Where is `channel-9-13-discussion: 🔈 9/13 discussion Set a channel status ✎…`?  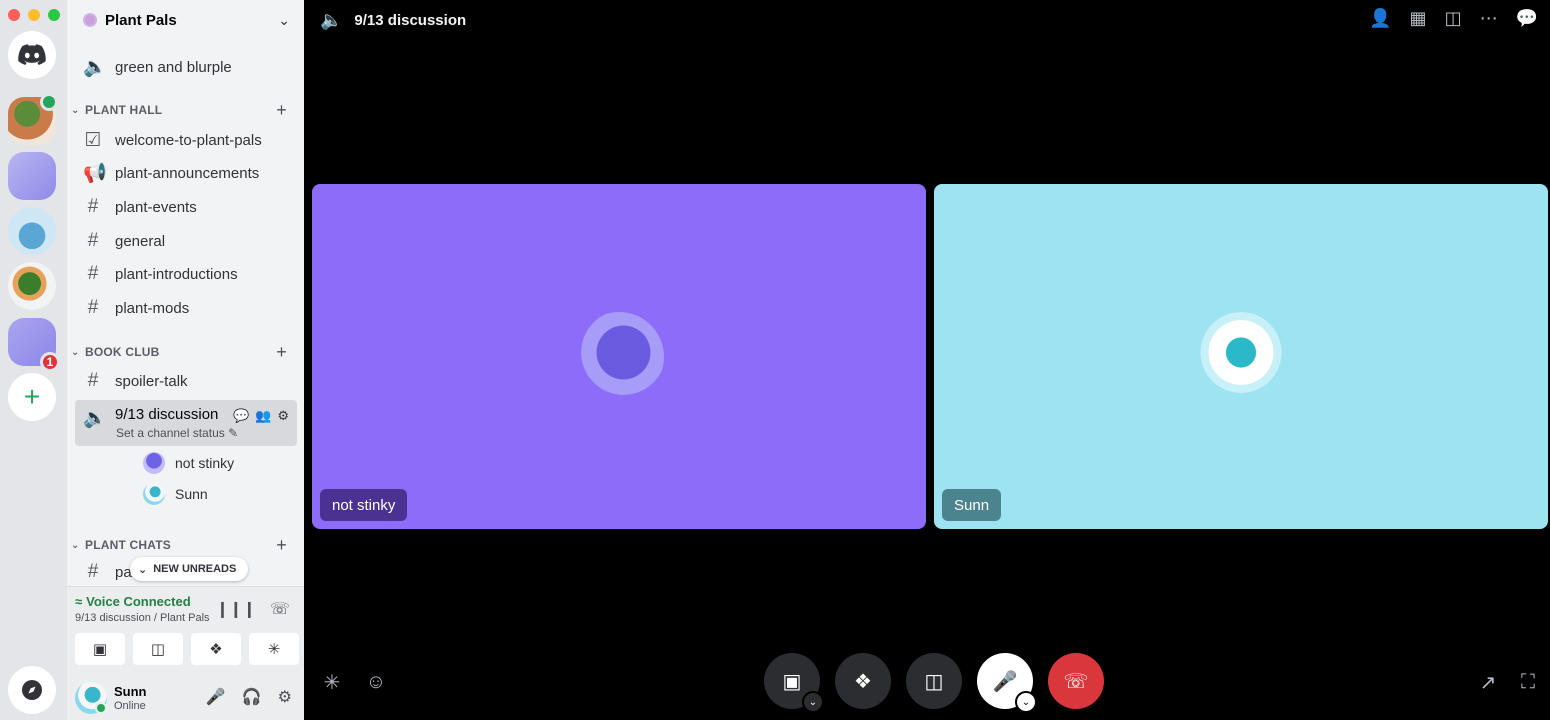
channel-9-13-discussion: 🔈 9/13 discussion Set a channel status ✎… is located at coordinates (186, 423).